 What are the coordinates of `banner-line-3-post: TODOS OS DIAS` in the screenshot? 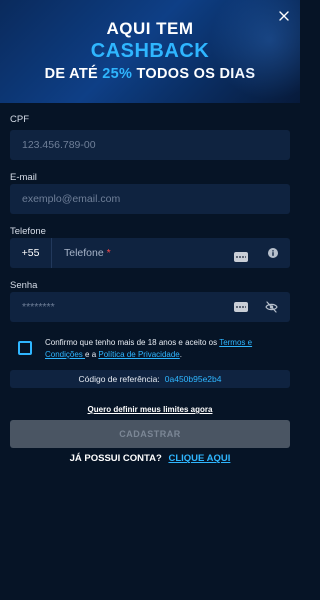 It's located at (194, 74).